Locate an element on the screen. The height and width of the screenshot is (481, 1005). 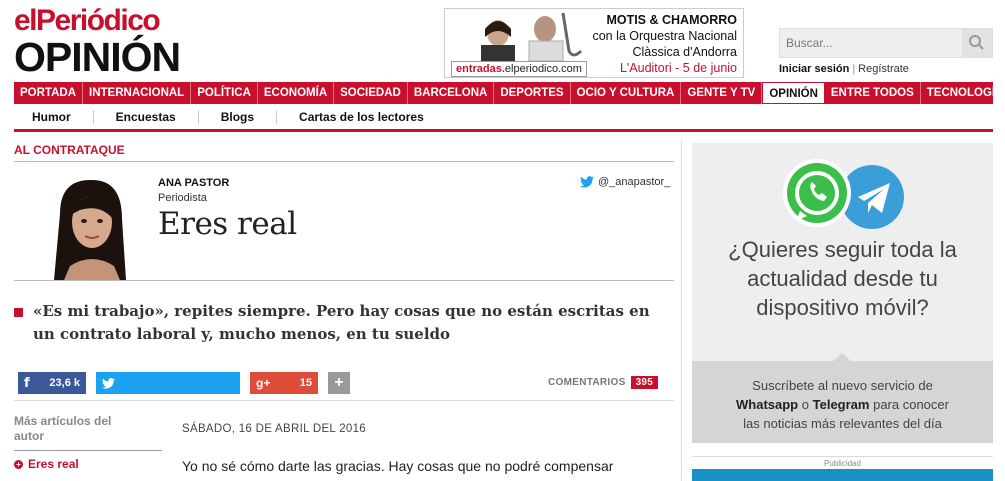
facebook-share-count: 23,6 k is located at coordinates (64, 383).